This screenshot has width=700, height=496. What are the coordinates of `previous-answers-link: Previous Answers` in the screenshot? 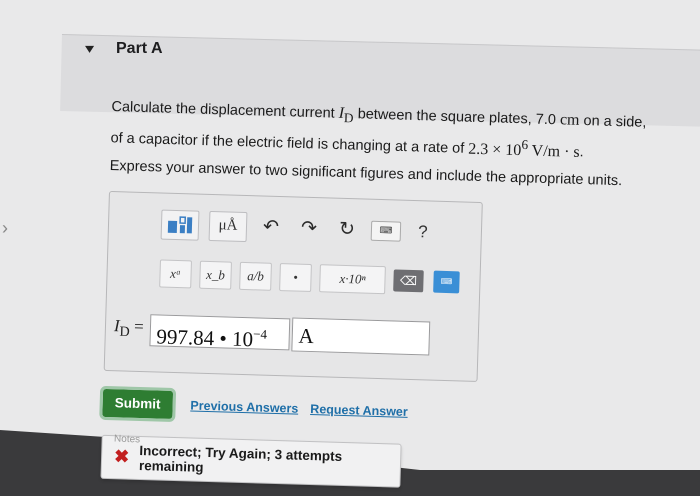 It's located at (244, 406).